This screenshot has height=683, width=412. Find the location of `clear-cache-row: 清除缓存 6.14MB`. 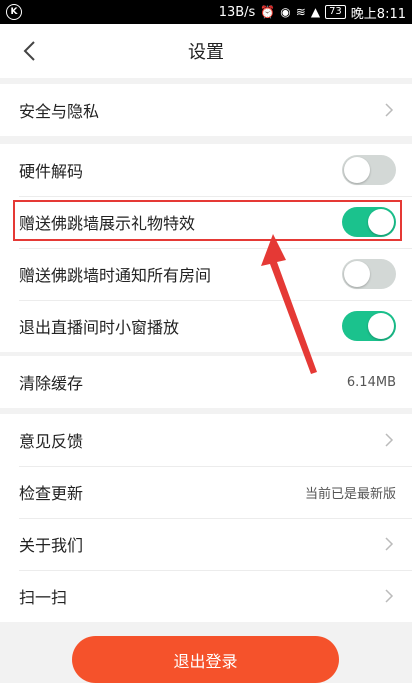

clear-cache-row: 清除缓存 6.14MB is located at coordinates (206, 382).